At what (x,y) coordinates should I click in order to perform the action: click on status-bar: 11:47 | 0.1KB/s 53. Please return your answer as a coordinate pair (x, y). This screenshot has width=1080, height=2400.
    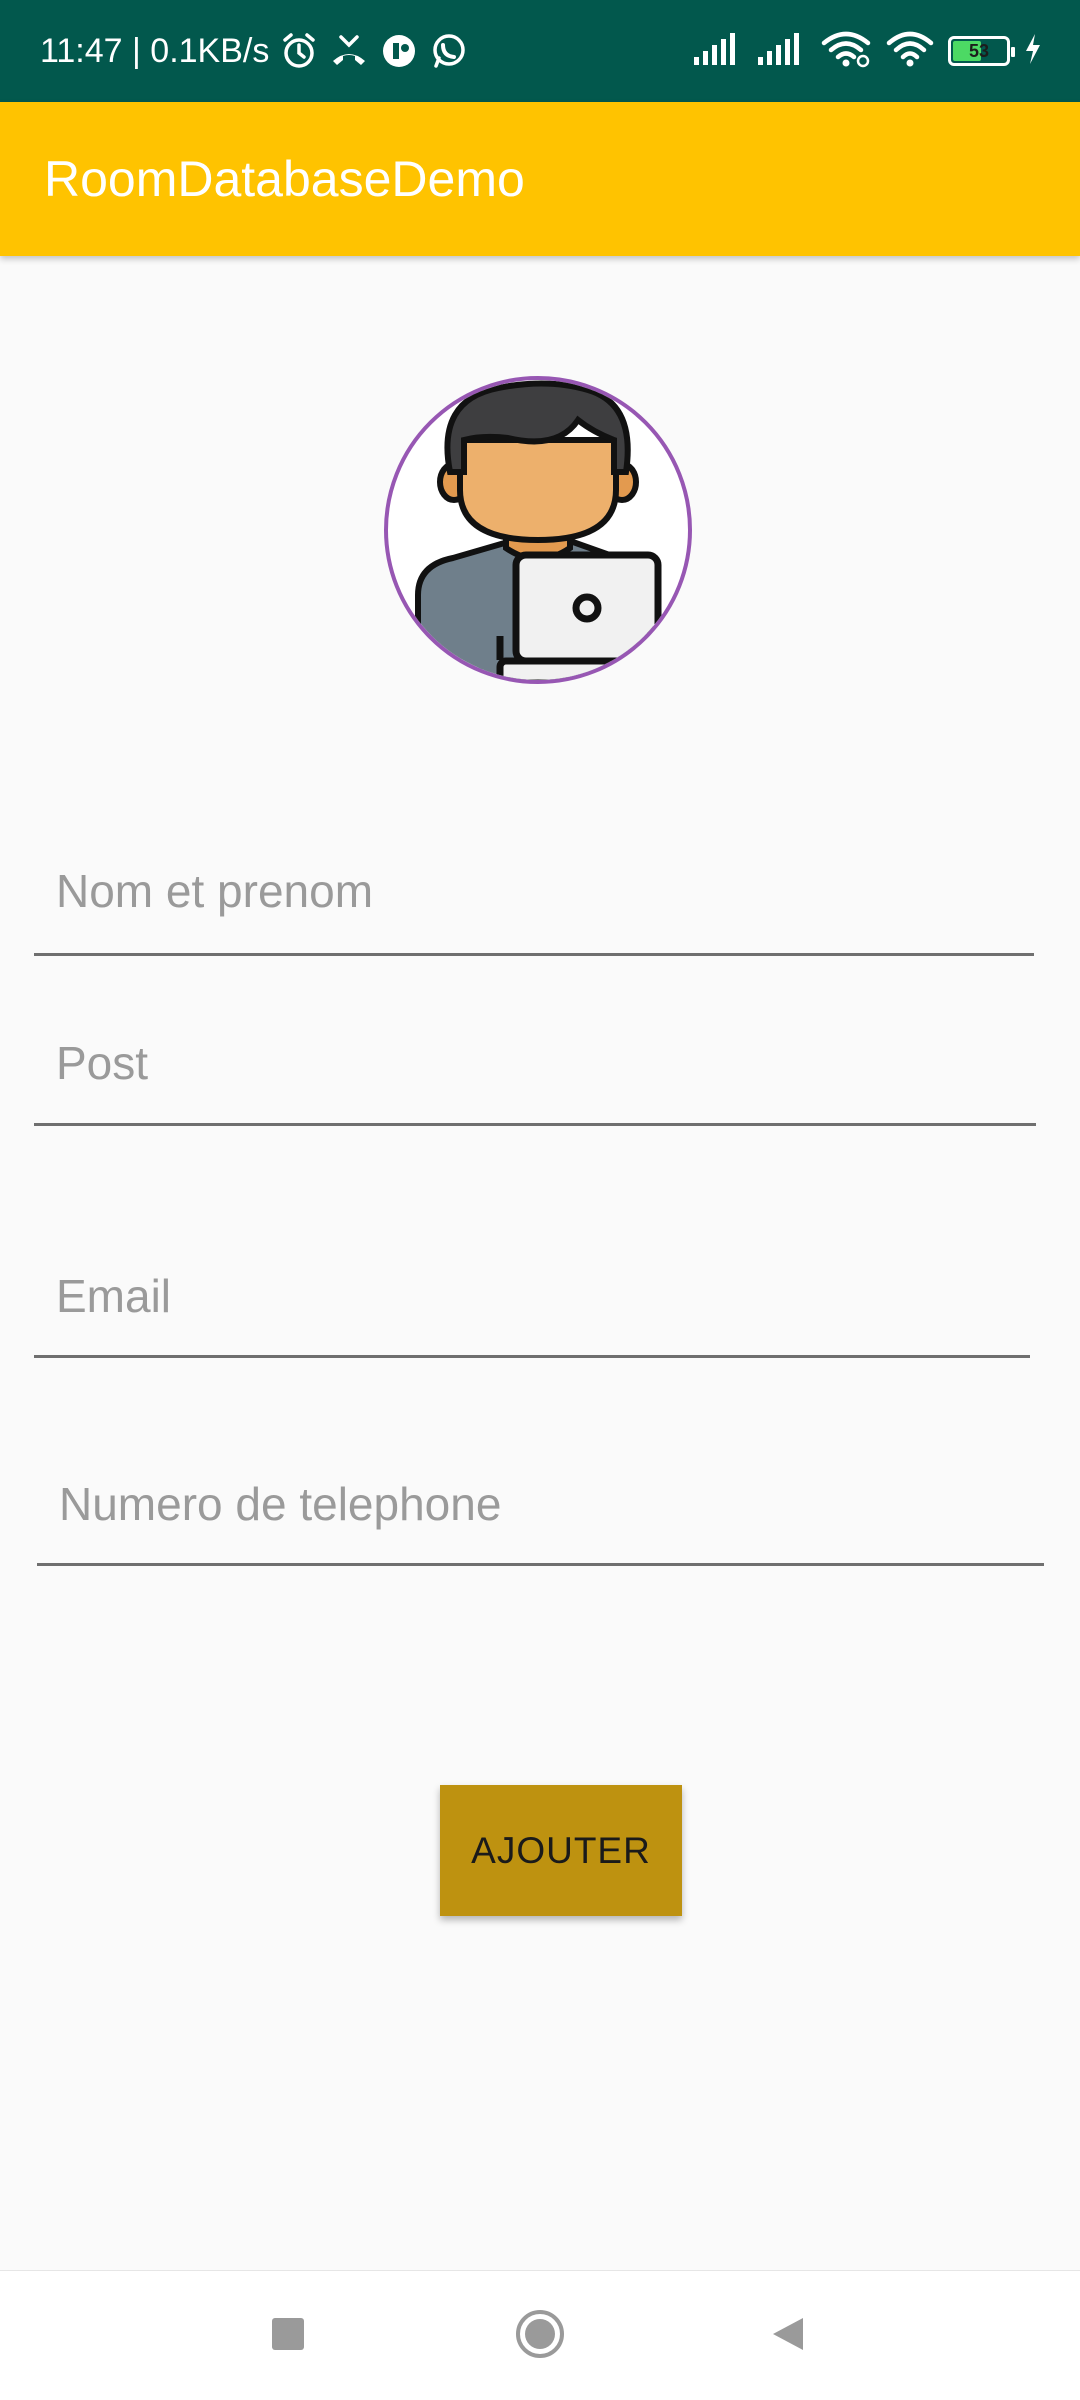
    Looking at the image, I should click on (540, 51).